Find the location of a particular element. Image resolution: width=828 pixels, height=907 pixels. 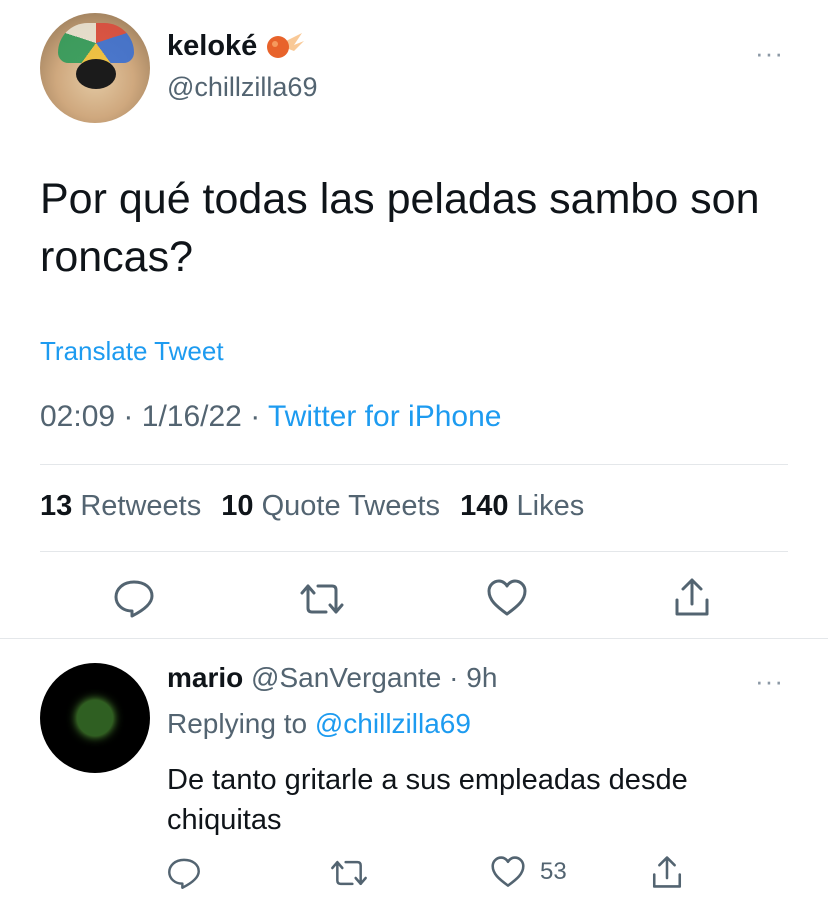

retweets-count: 13 is located at coordinates (56, 506).